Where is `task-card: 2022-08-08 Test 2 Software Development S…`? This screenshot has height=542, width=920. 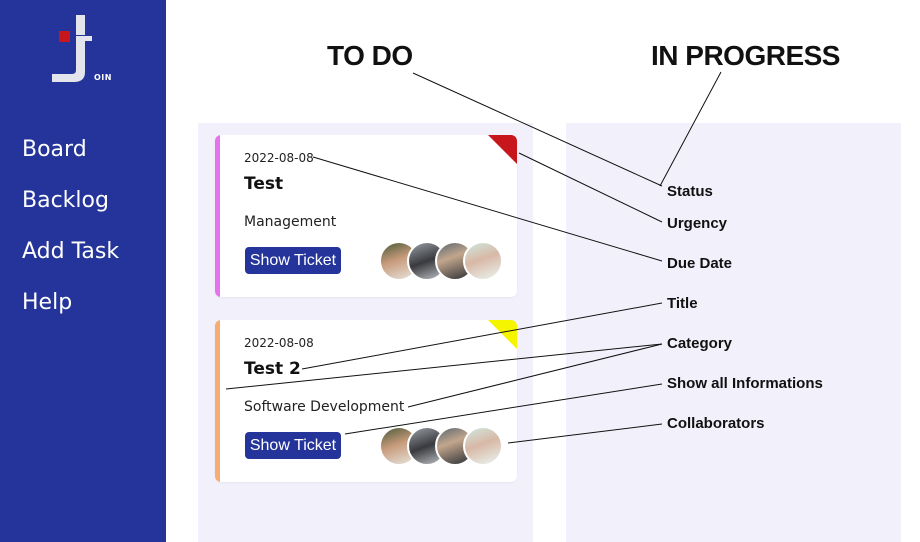
task-card: 2022-08-08 Test 2 Software Development S… is located at coordinates (366, 401).